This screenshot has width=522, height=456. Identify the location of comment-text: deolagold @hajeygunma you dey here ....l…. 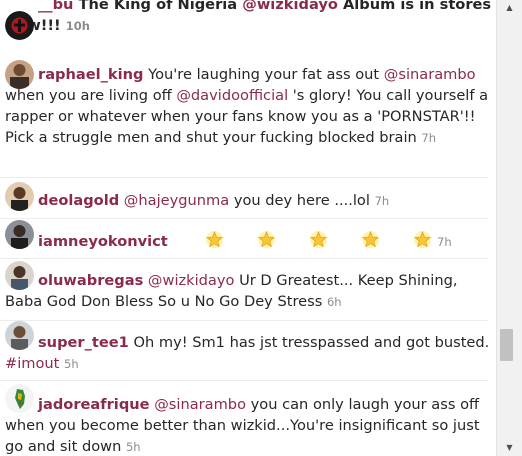
(249, 201).